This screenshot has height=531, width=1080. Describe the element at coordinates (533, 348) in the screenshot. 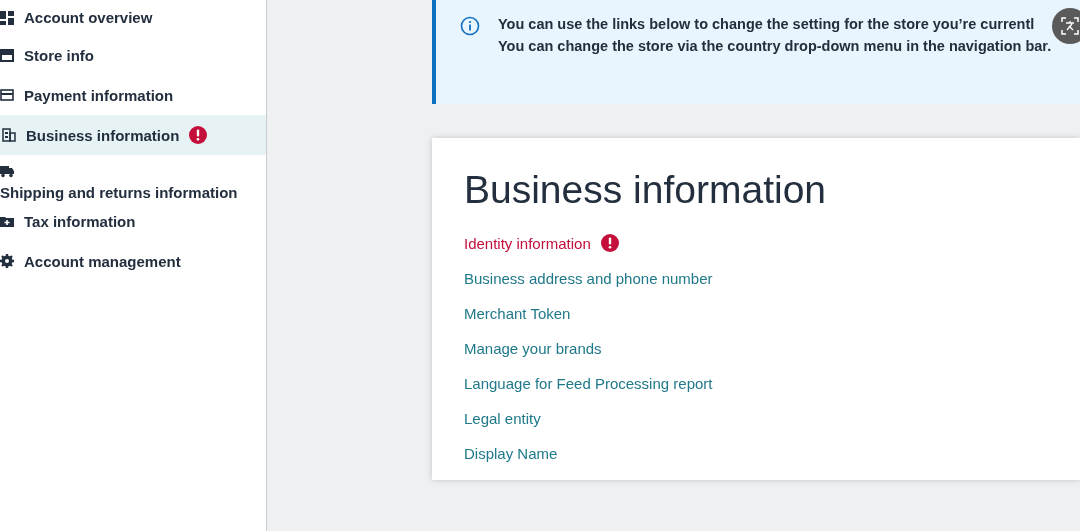

I see `settings-link: Manage your brands` at that location.